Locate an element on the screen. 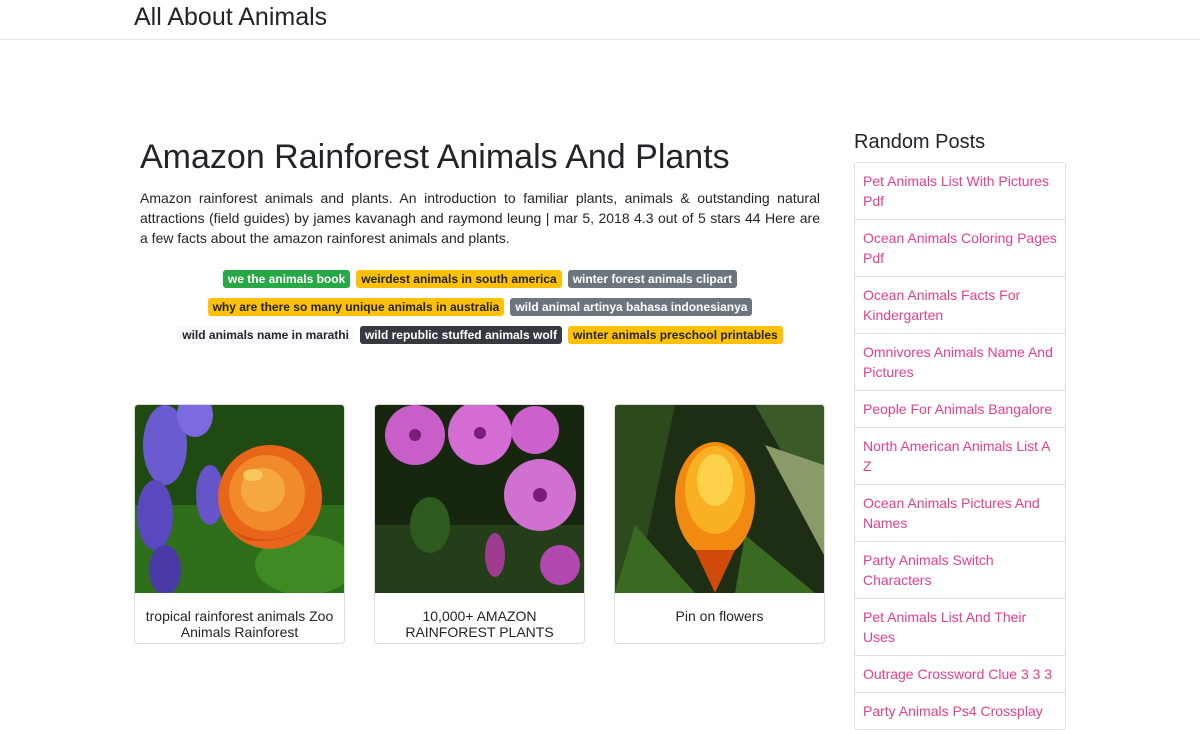  random-post-link: Ocean Animals Coloring Pages Pdf is located at coordinates (960, 247).